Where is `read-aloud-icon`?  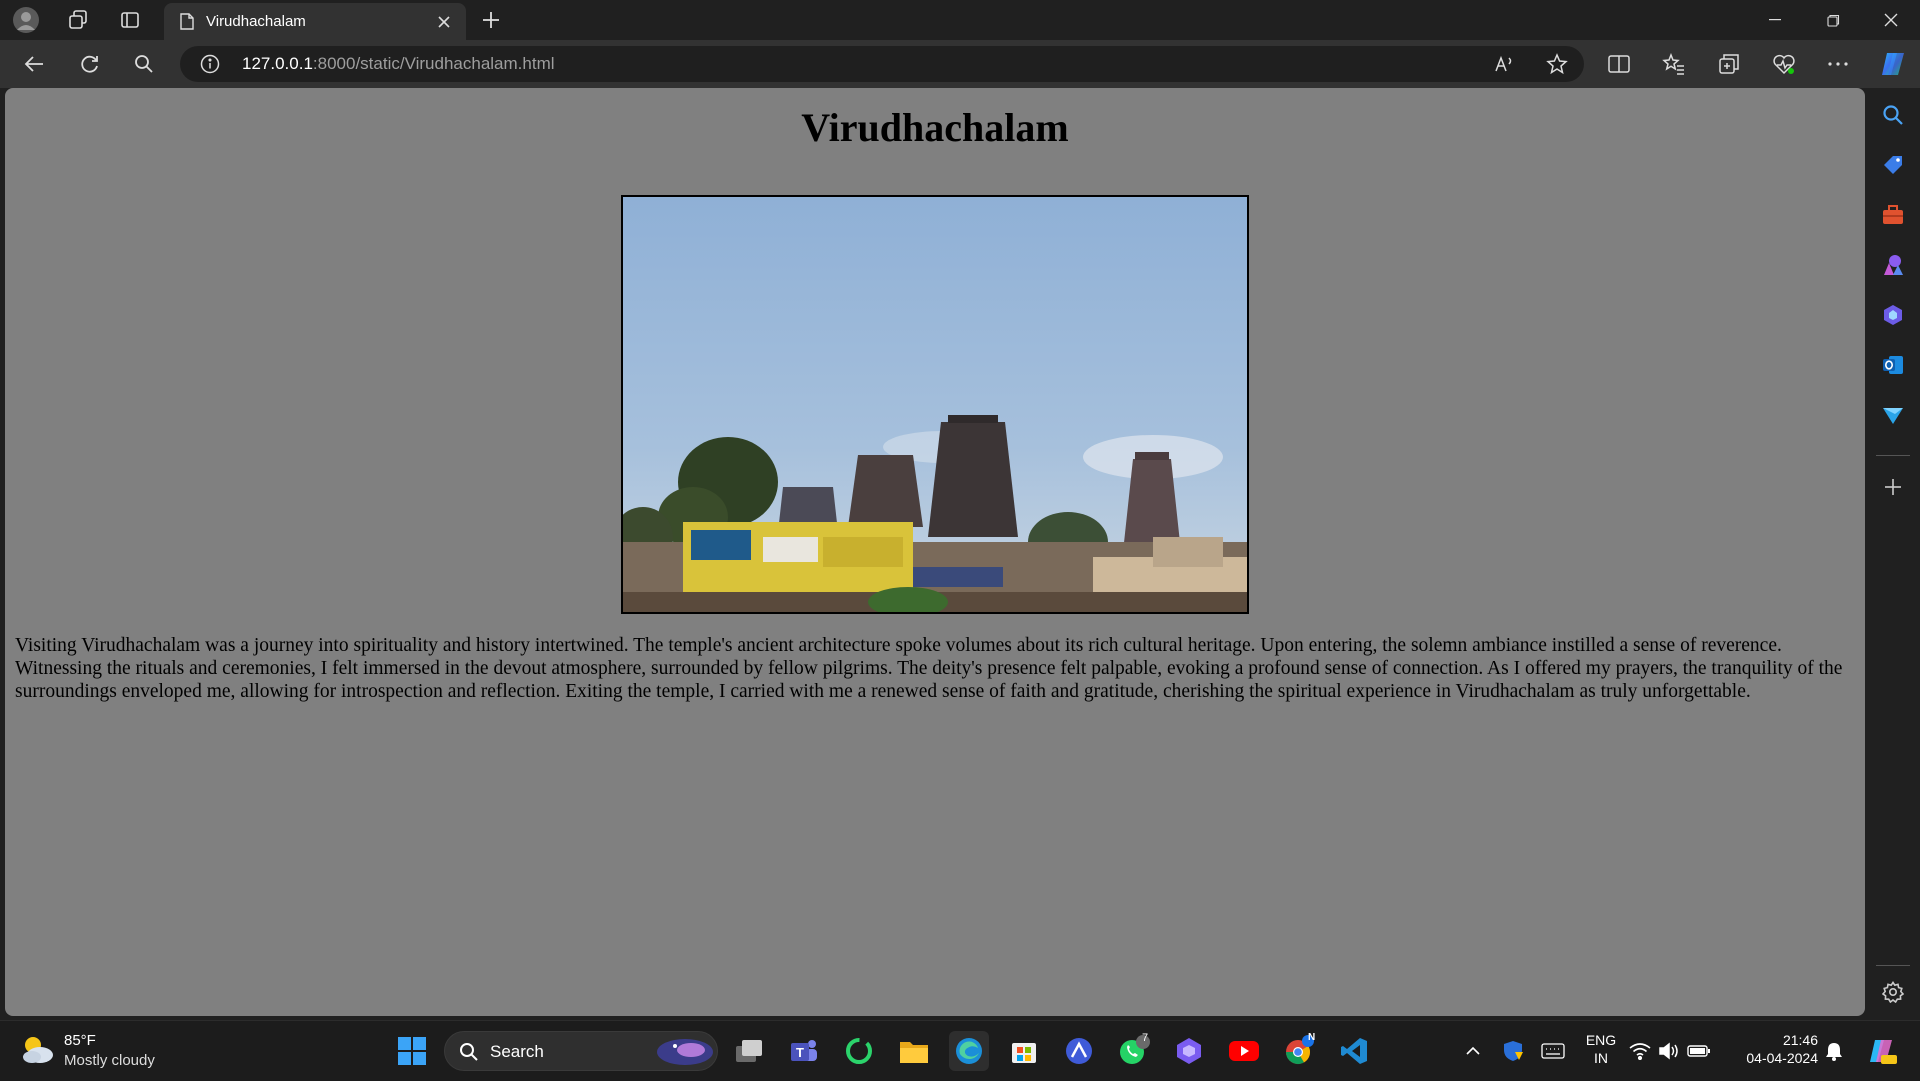
read-aloud-icon is located at coordinates (1505, 64).